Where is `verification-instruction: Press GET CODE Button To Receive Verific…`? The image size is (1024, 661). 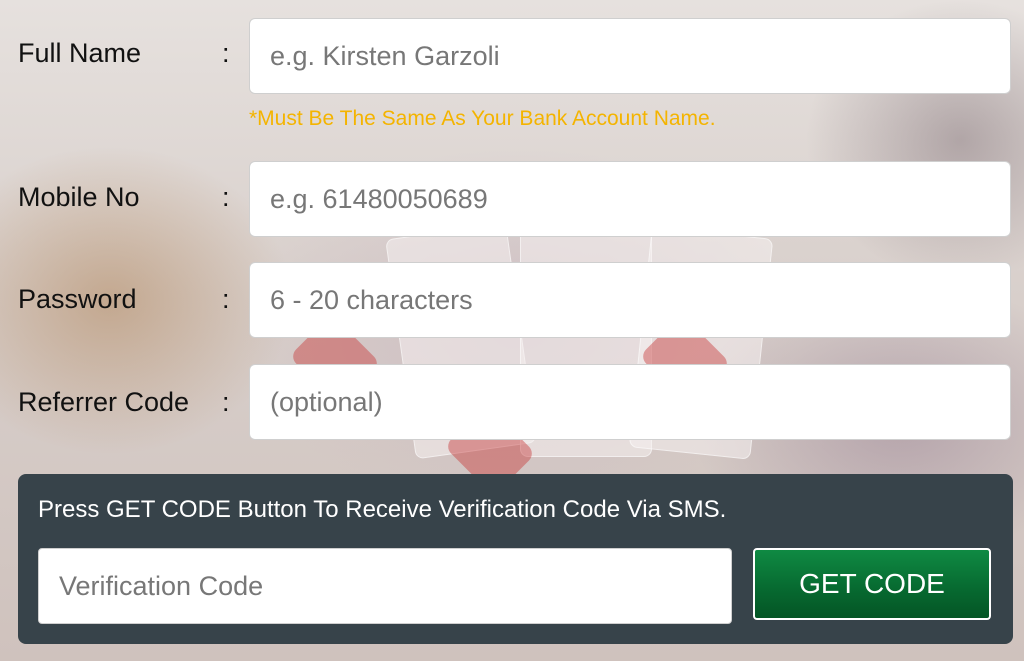
verification-instruction: Press GET CODE Button To Receive Verific… is located at coordinates (382, 509).